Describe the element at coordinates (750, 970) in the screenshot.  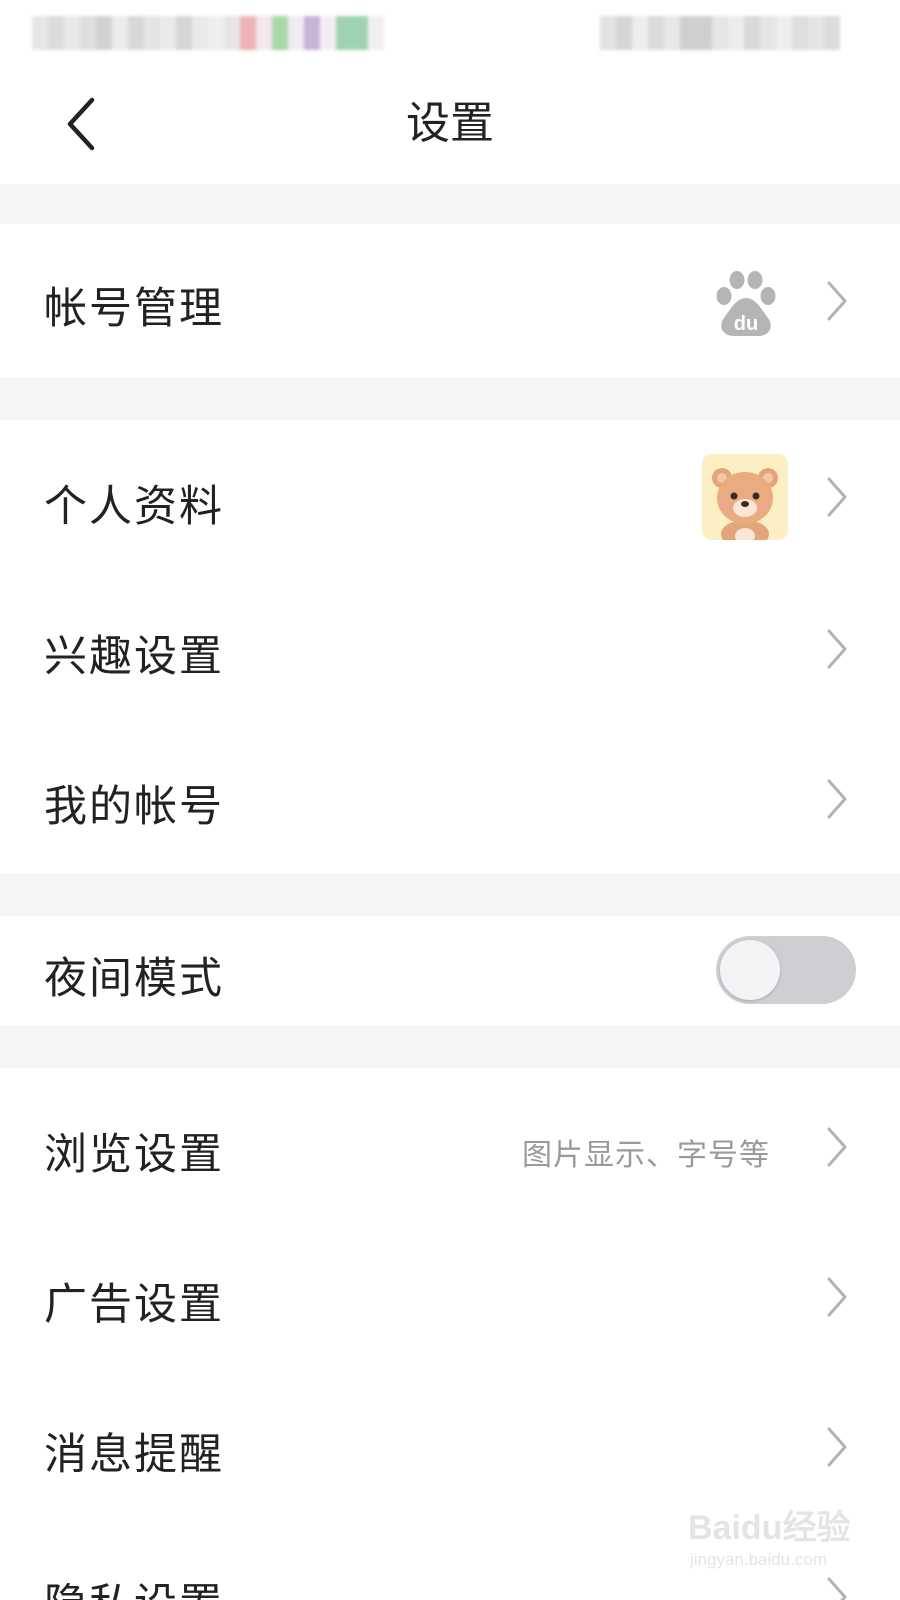
I see `toggle-knob` at that location.